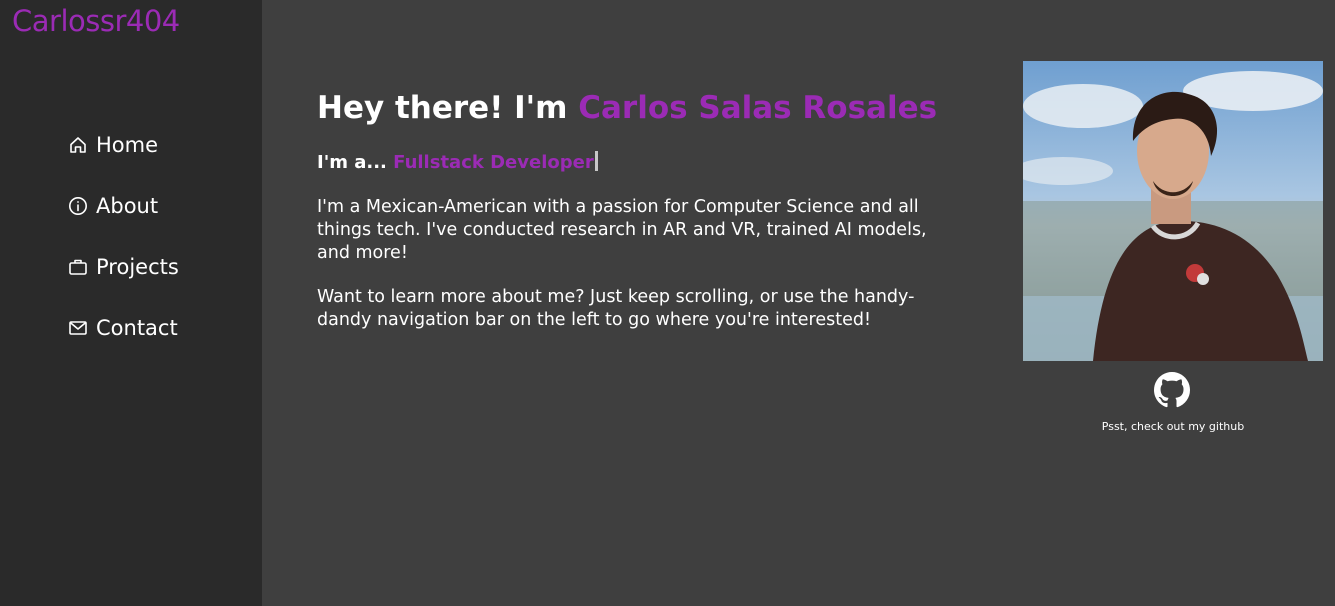 Image resolution: width=1335 pixels, height=606 pixels. Describe the element at coordinates (78, 205) in the screenshot. I see `info-icon` at that location.